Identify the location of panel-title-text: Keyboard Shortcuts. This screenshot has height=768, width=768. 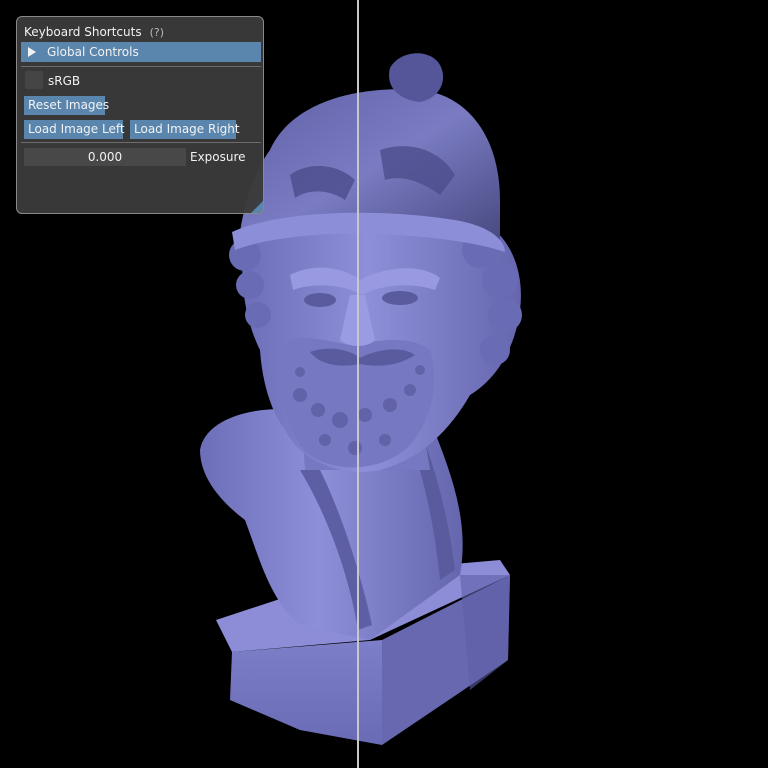
(83, 32).